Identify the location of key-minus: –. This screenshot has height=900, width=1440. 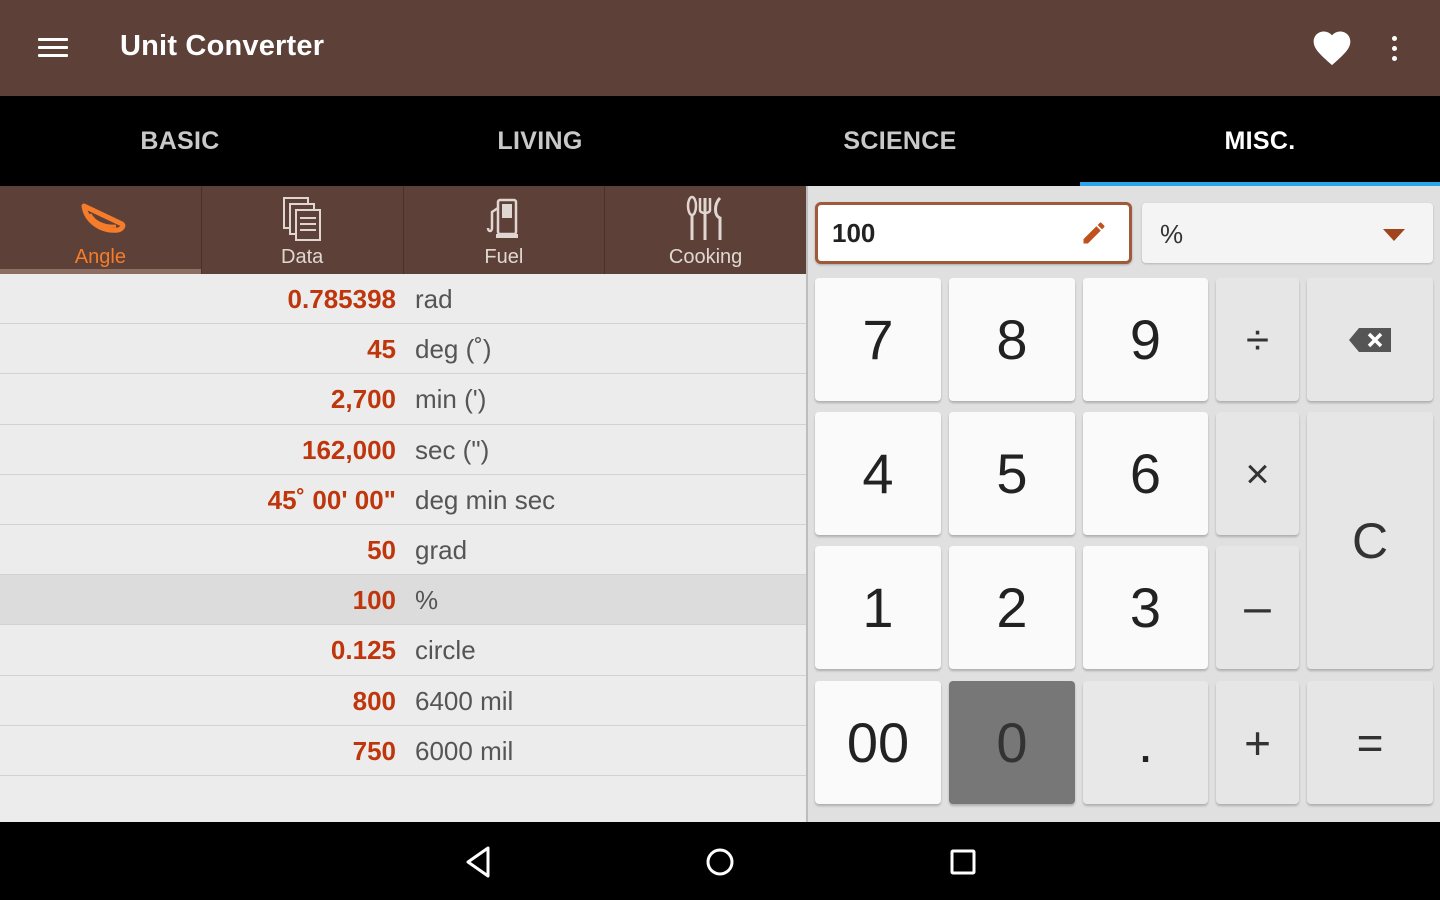
(1257, 607).